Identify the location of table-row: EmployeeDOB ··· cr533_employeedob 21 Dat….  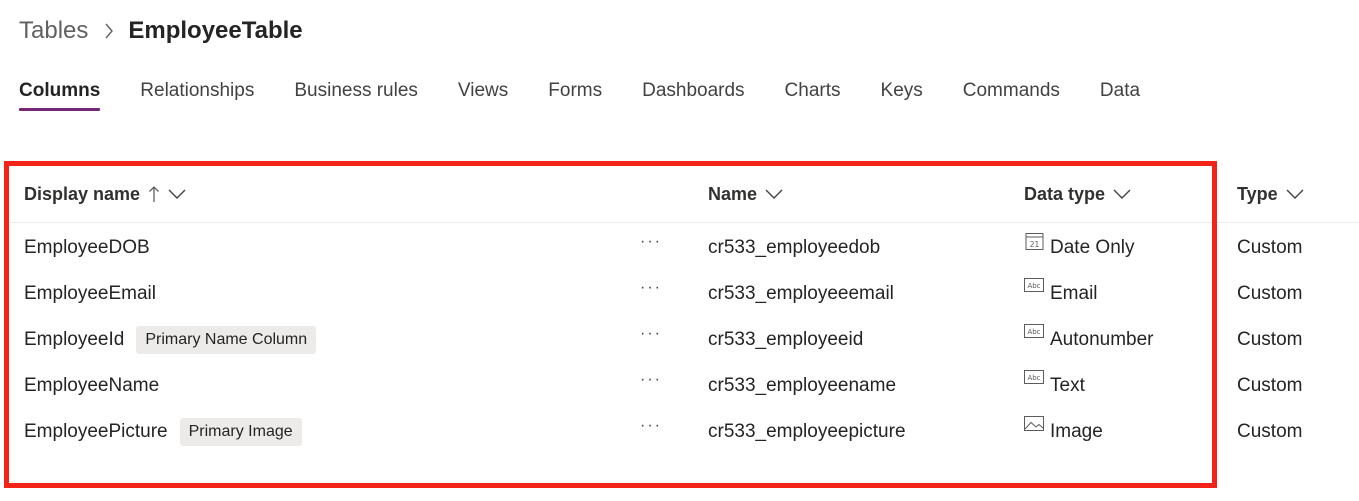
(679, 248).